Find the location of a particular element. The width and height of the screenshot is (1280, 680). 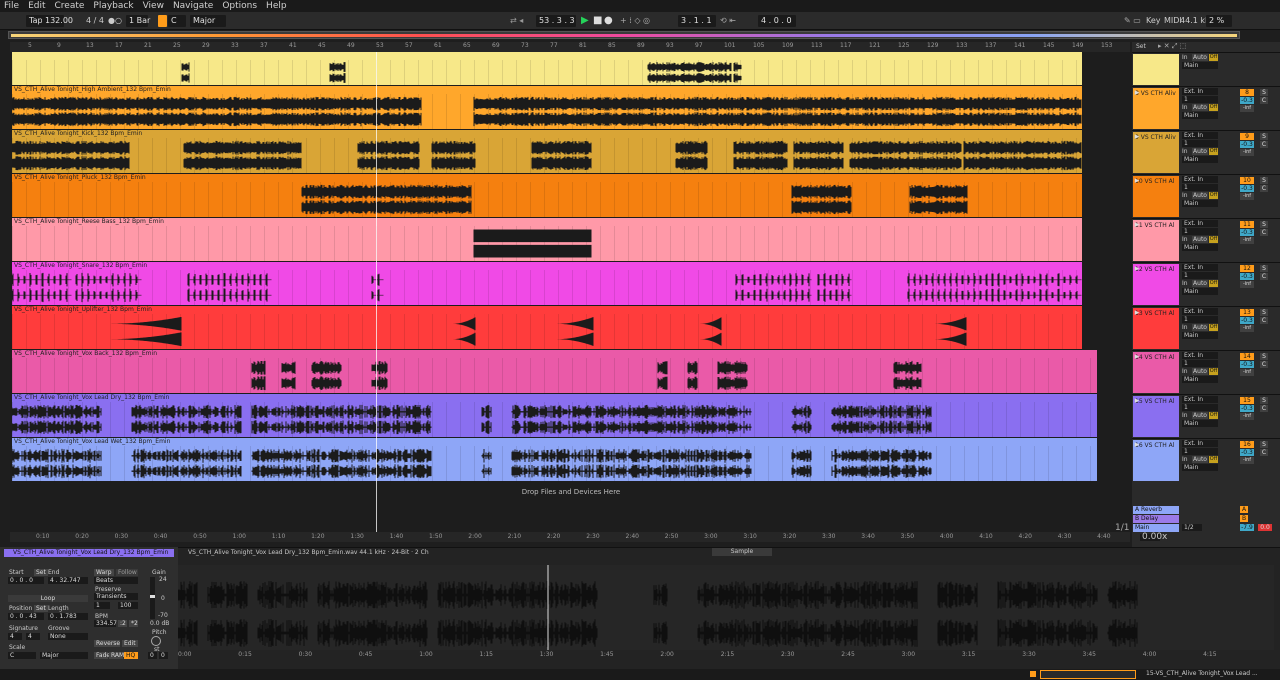

arrangement-zoom-field: 0.00x is located at coordinates (1153, 537).